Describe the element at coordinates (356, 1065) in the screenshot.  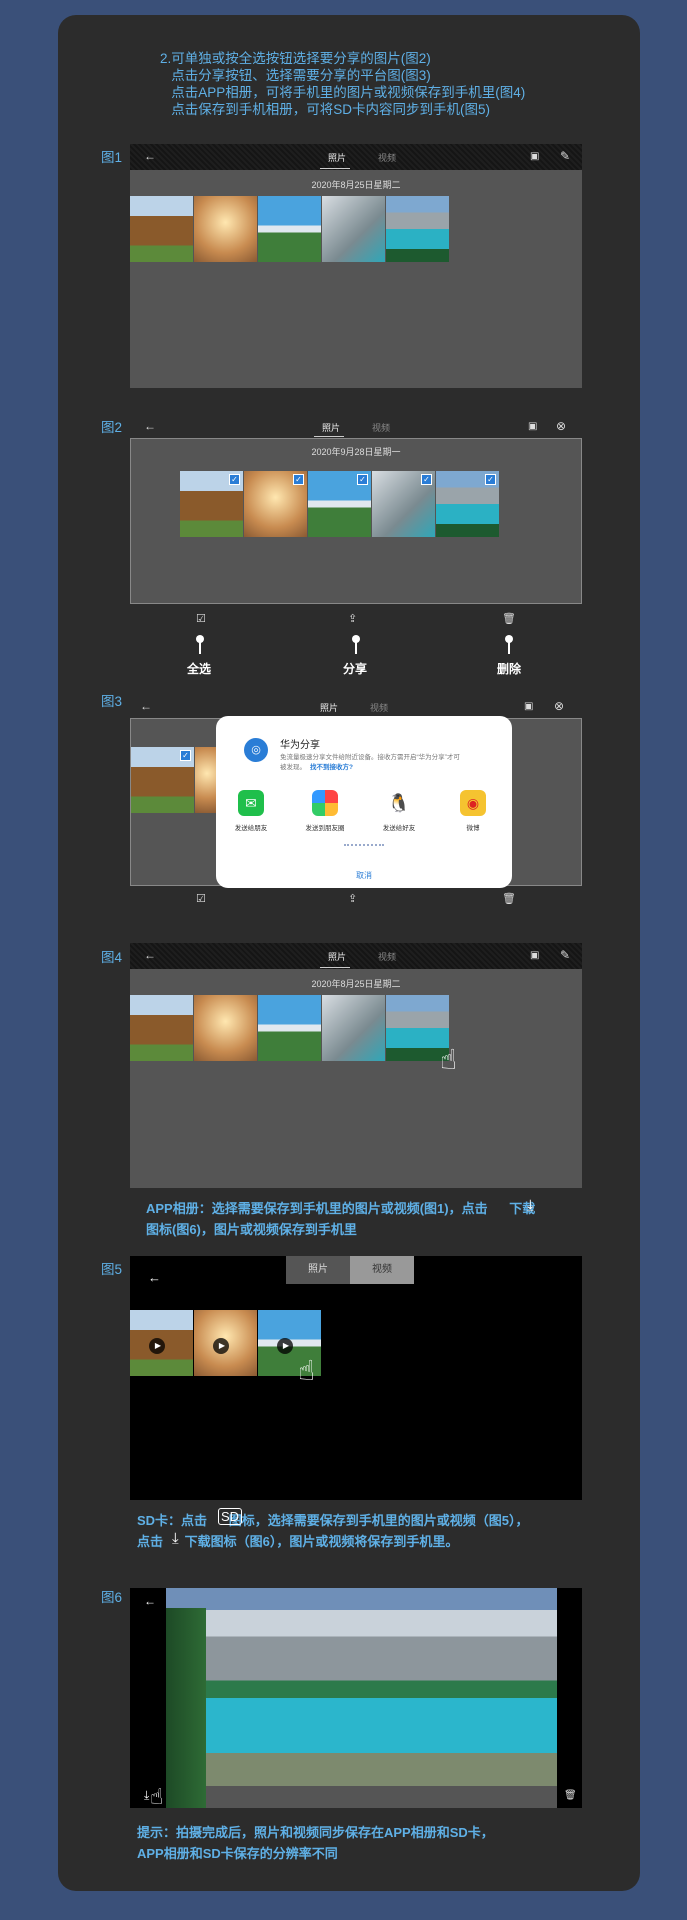
I see `album-screen-4: ← 照片 视频 ▣ ✎ 2020年8月25日星期二 ☝` at that location.